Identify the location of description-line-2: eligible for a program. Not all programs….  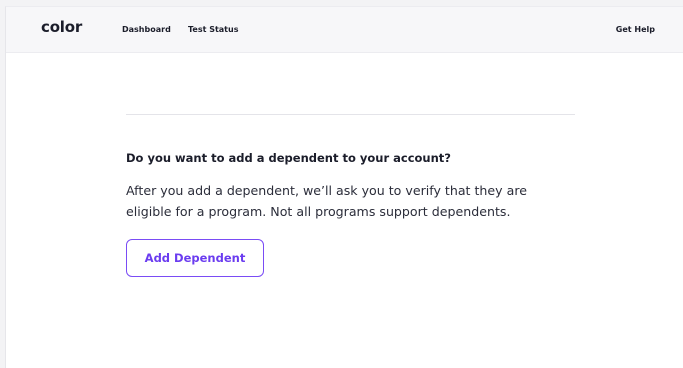
(318, 211).